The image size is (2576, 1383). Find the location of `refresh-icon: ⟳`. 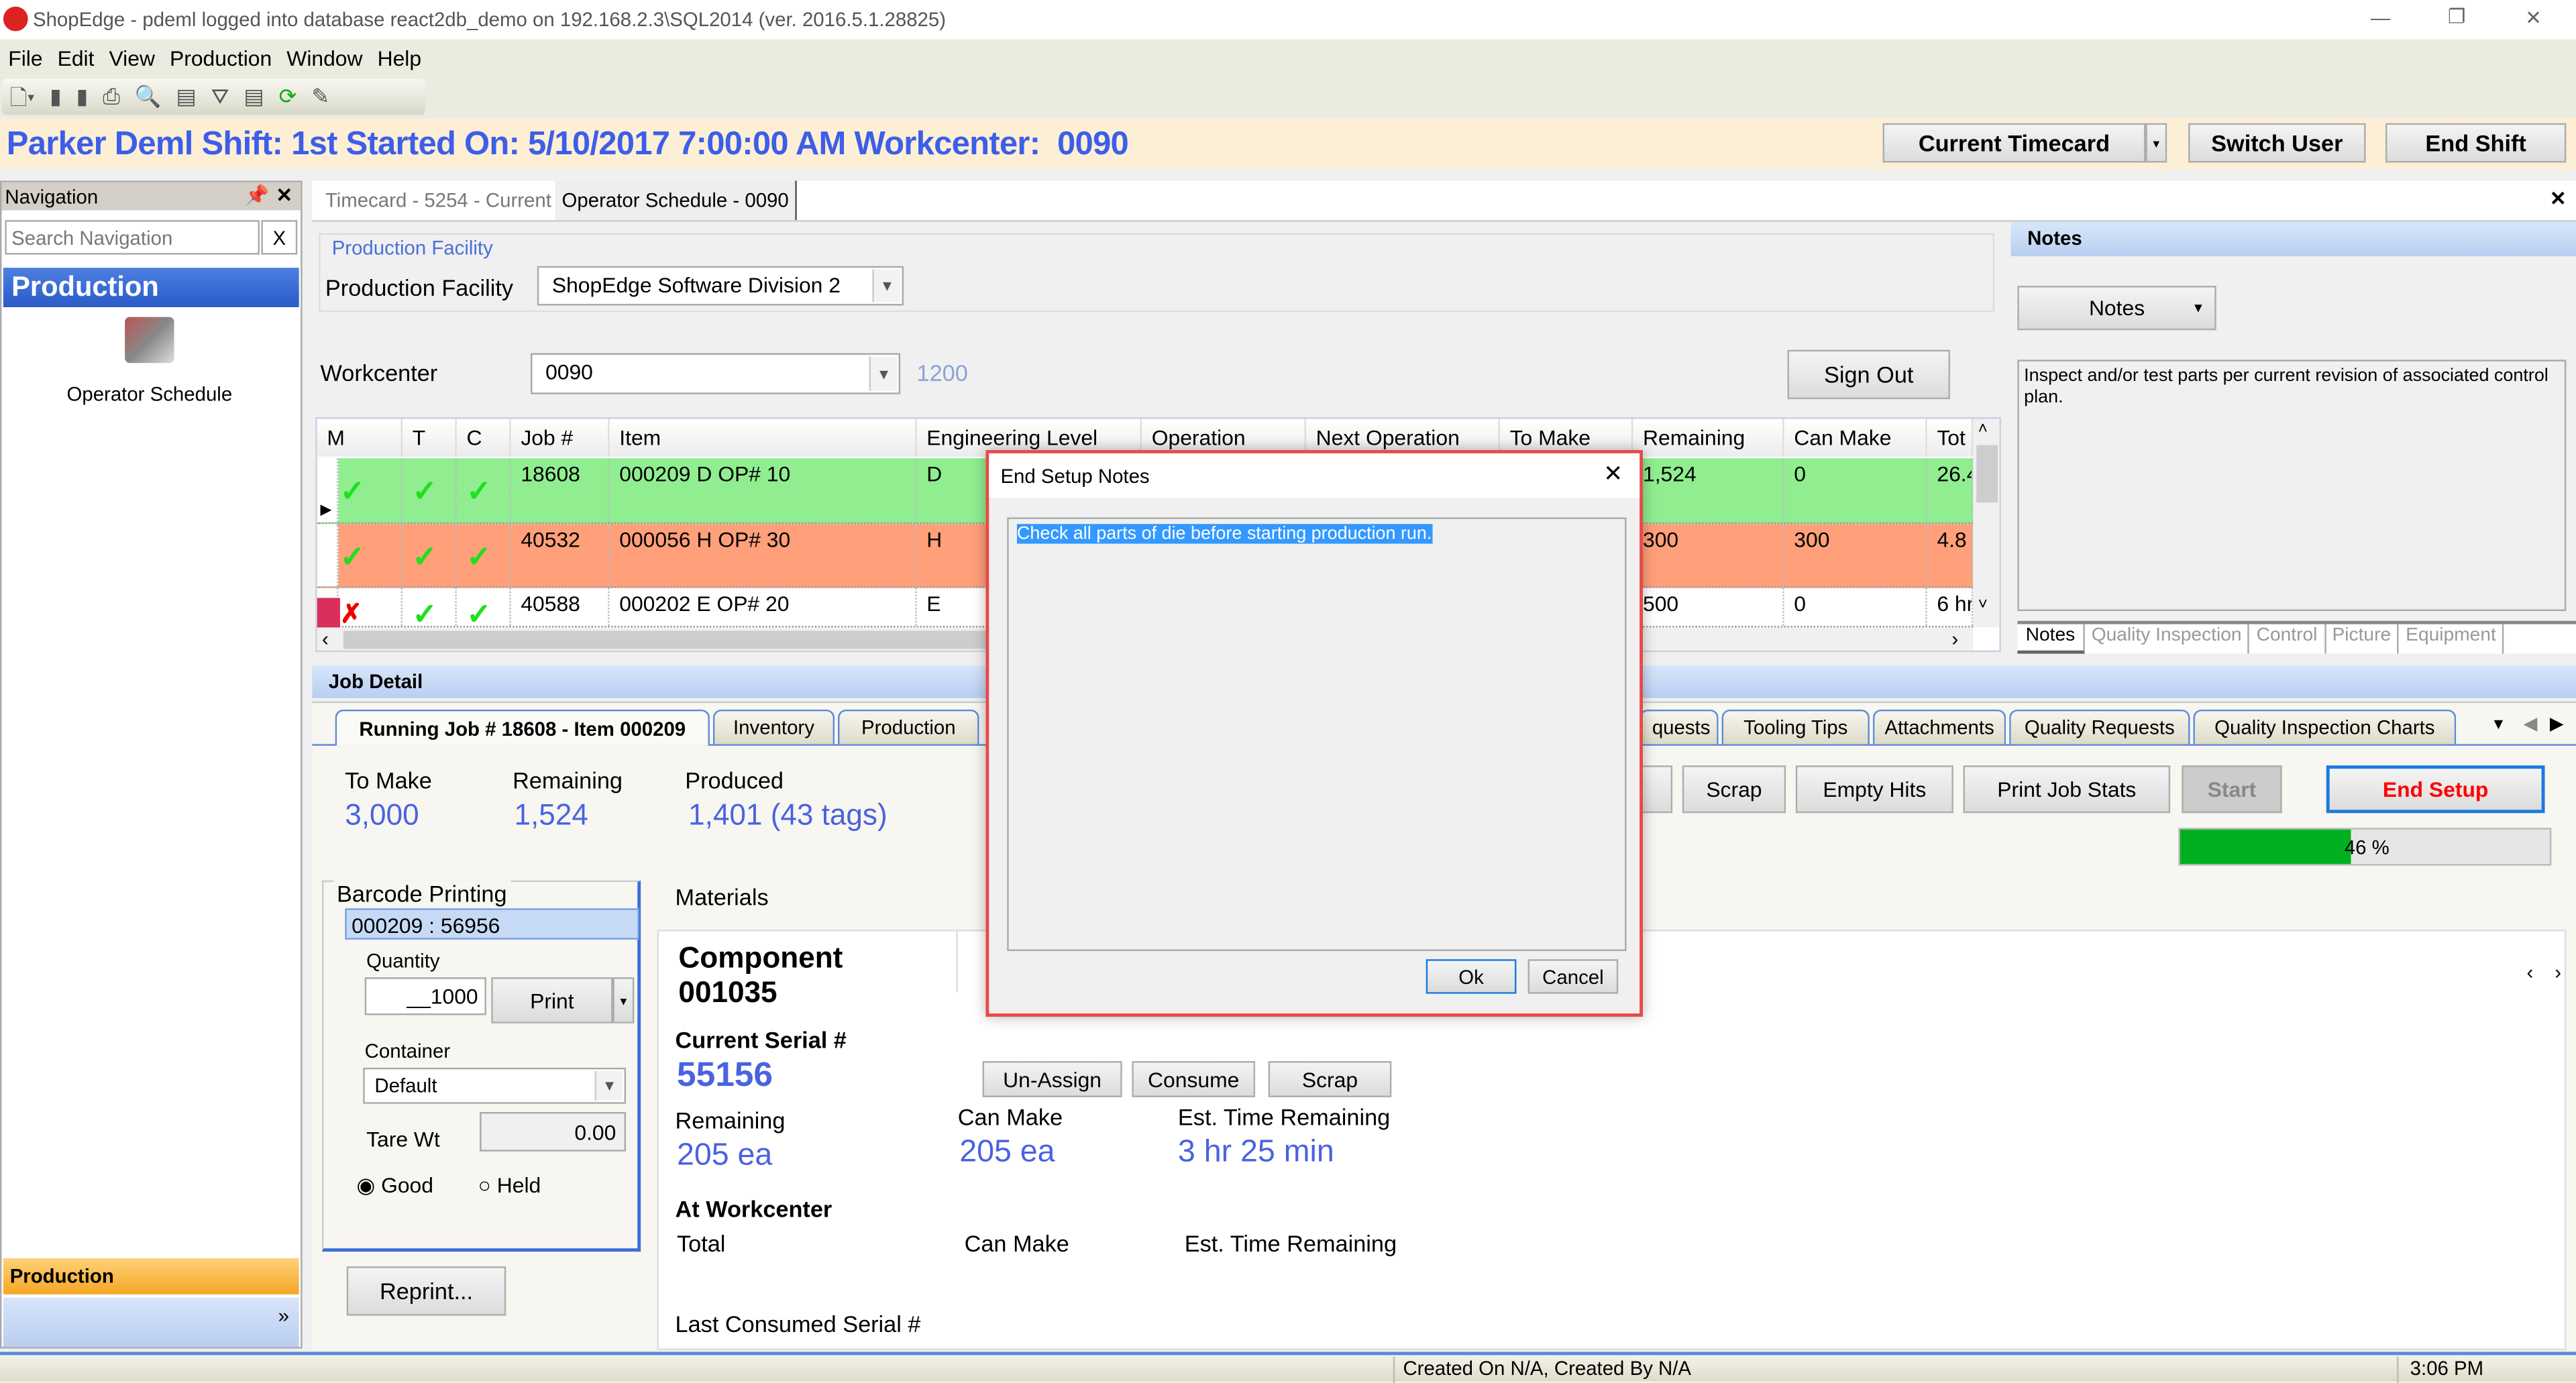

refresh-icon: ⟳ is located at coordinates (288, 97).